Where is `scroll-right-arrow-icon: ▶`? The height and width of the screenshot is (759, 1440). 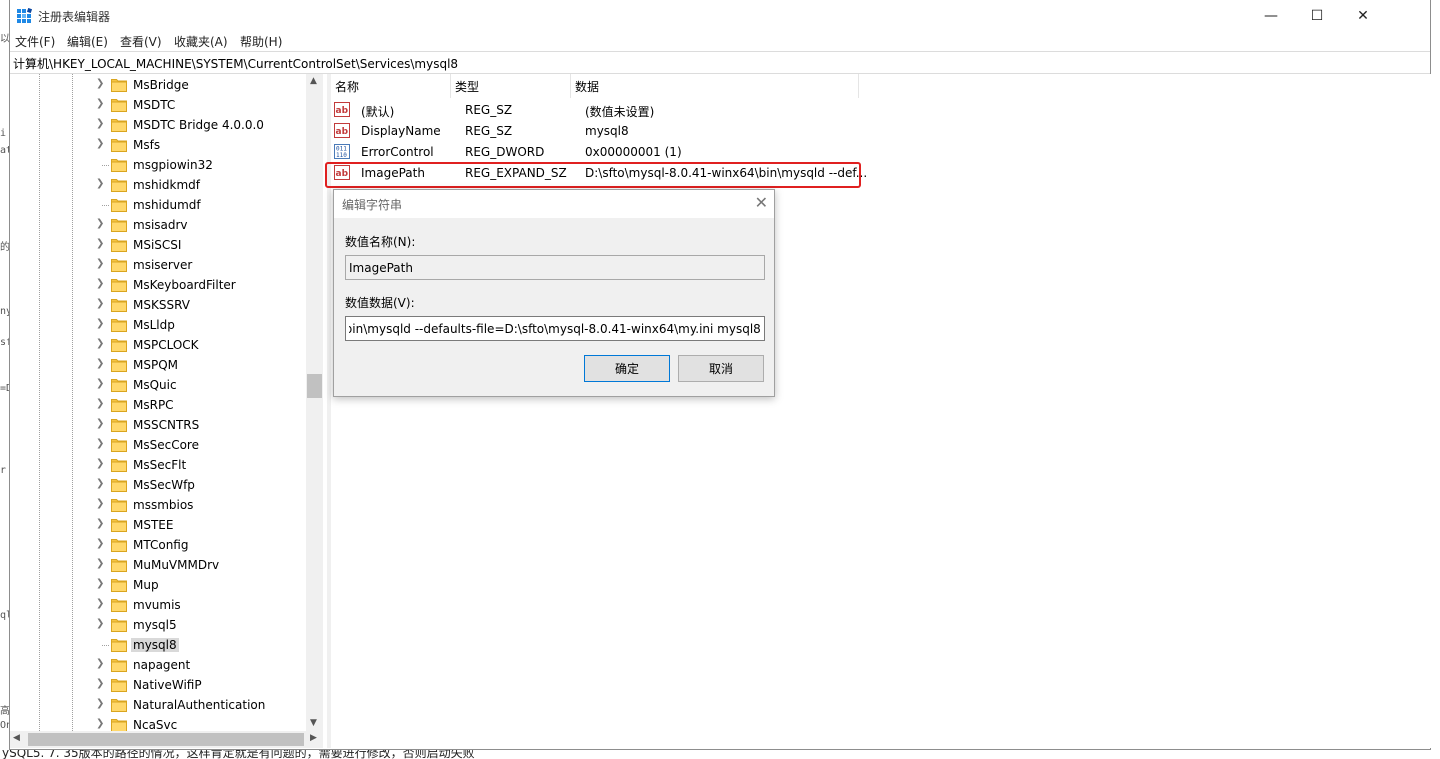 scroll-right-arrow-icon: ▶ is located at coordinates (313, 738).